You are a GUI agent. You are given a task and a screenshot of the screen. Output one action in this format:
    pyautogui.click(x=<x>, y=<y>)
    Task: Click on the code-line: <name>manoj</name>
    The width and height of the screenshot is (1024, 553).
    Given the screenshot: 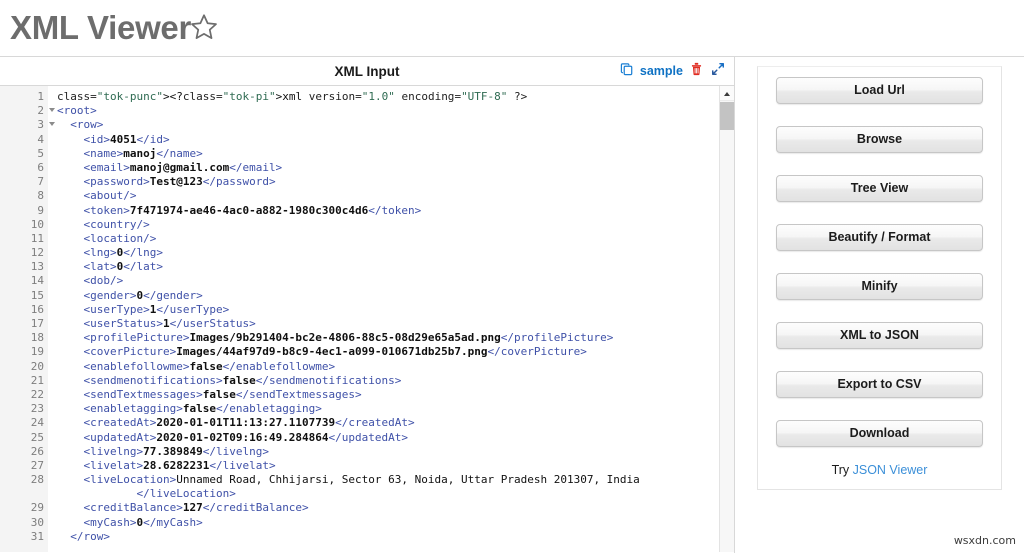 What is the action you would take?
    pyautogui.click(x=143, y=153)
    